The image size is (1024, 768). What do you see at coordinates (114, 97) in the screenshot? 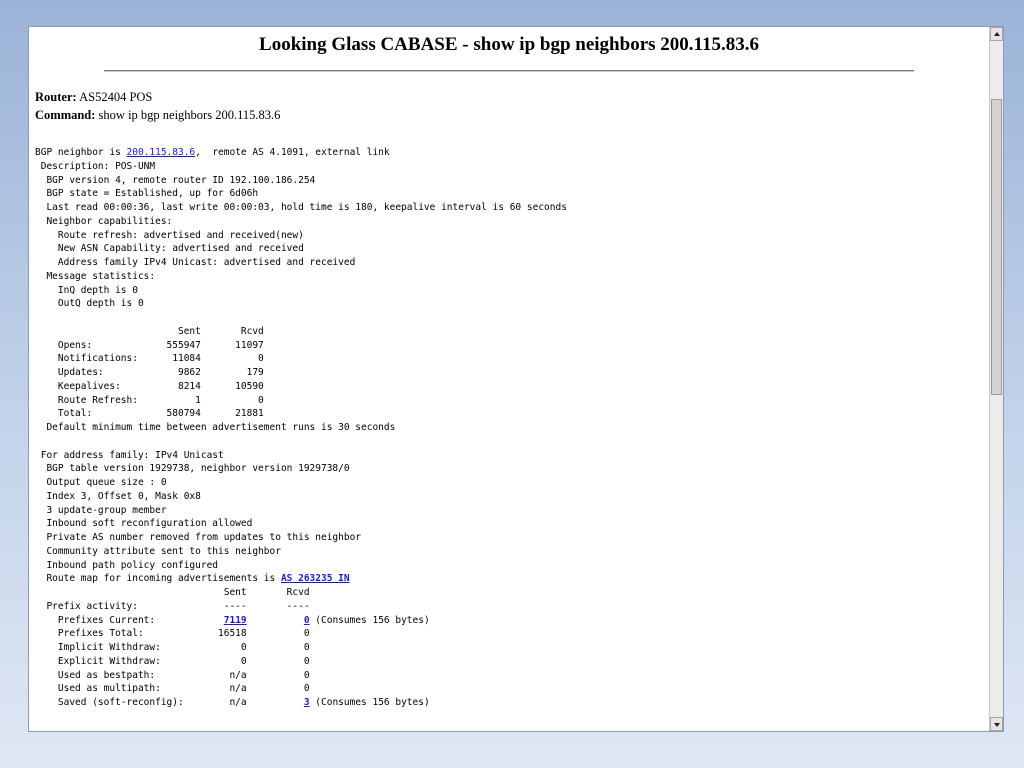
I see `router-value: AS52404 POS` at bounding box center [114, 97].